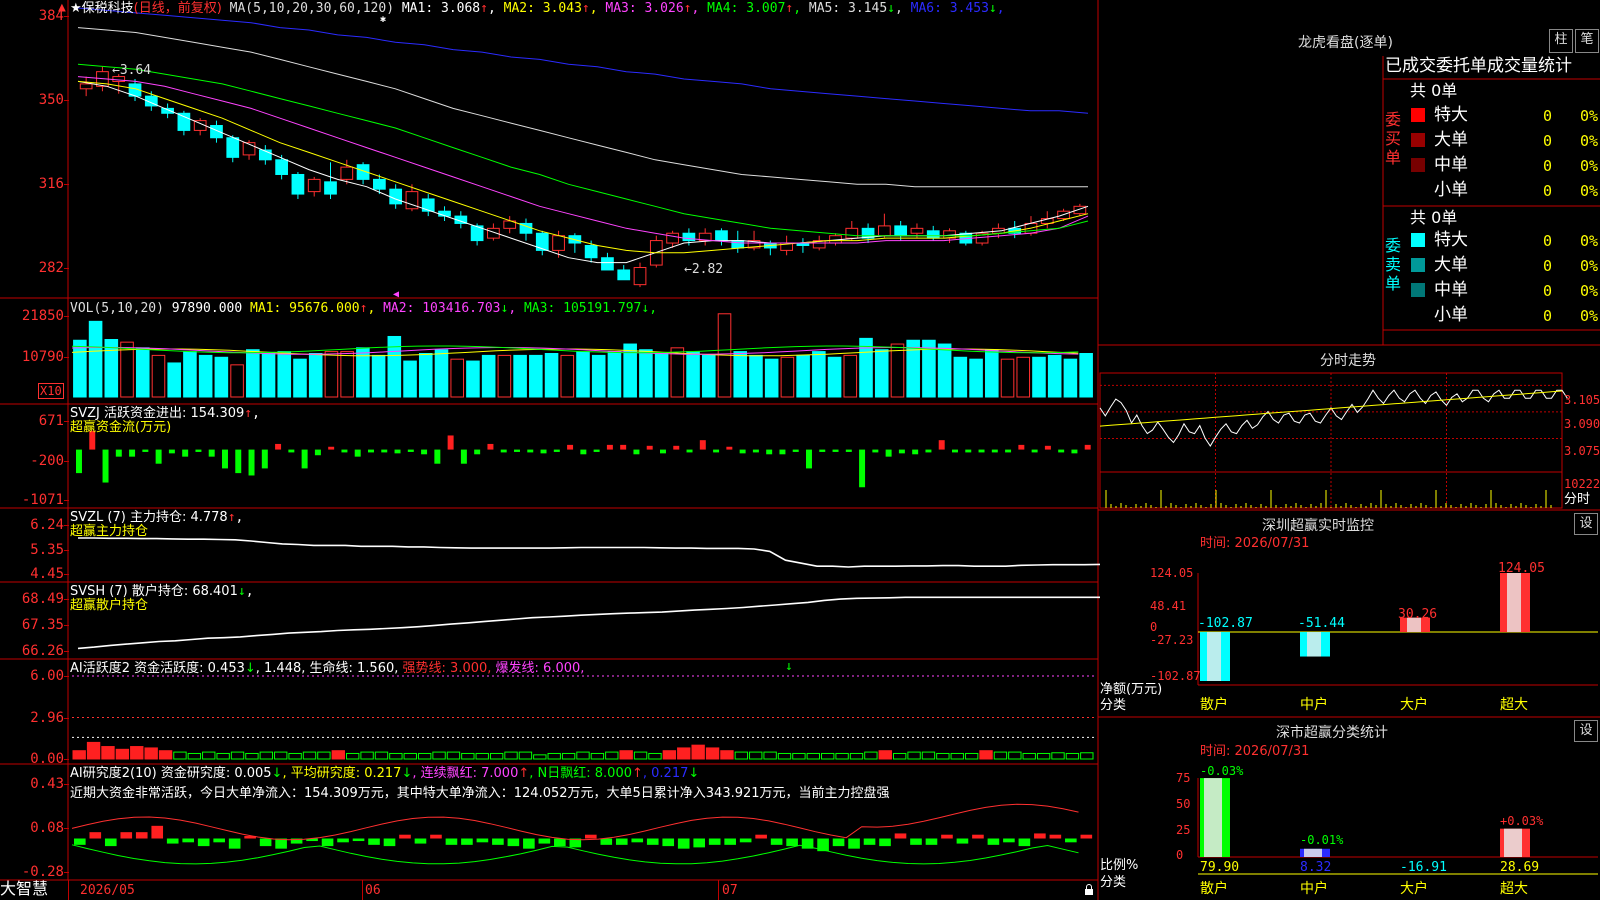 The image size is (1600, 900). I want to click on stats-category: 大户, so click(1414, 889).